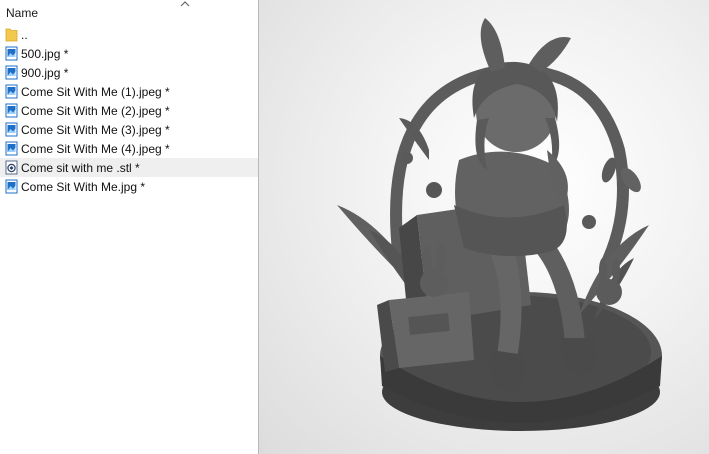 The height and width of the screenshot is (454, 709). I want to click on list-item: Come Sit With Me (2).jpeg *, so click(129, 110).